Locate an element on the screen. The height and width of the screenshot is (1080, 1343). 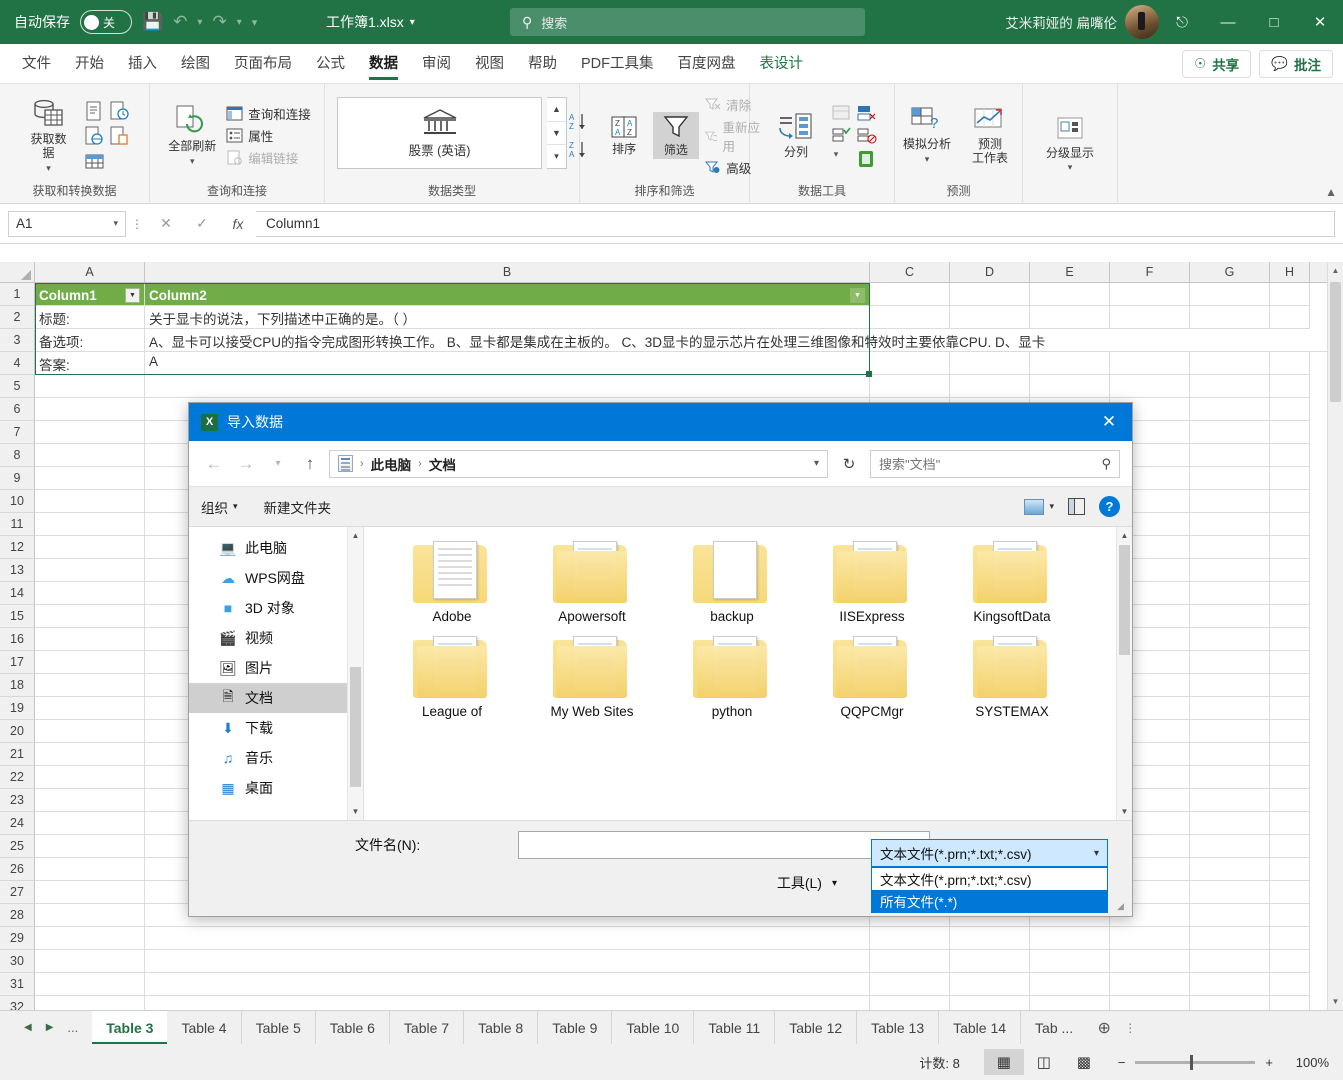
cell-g27 is located at coordinates (1230, 892).